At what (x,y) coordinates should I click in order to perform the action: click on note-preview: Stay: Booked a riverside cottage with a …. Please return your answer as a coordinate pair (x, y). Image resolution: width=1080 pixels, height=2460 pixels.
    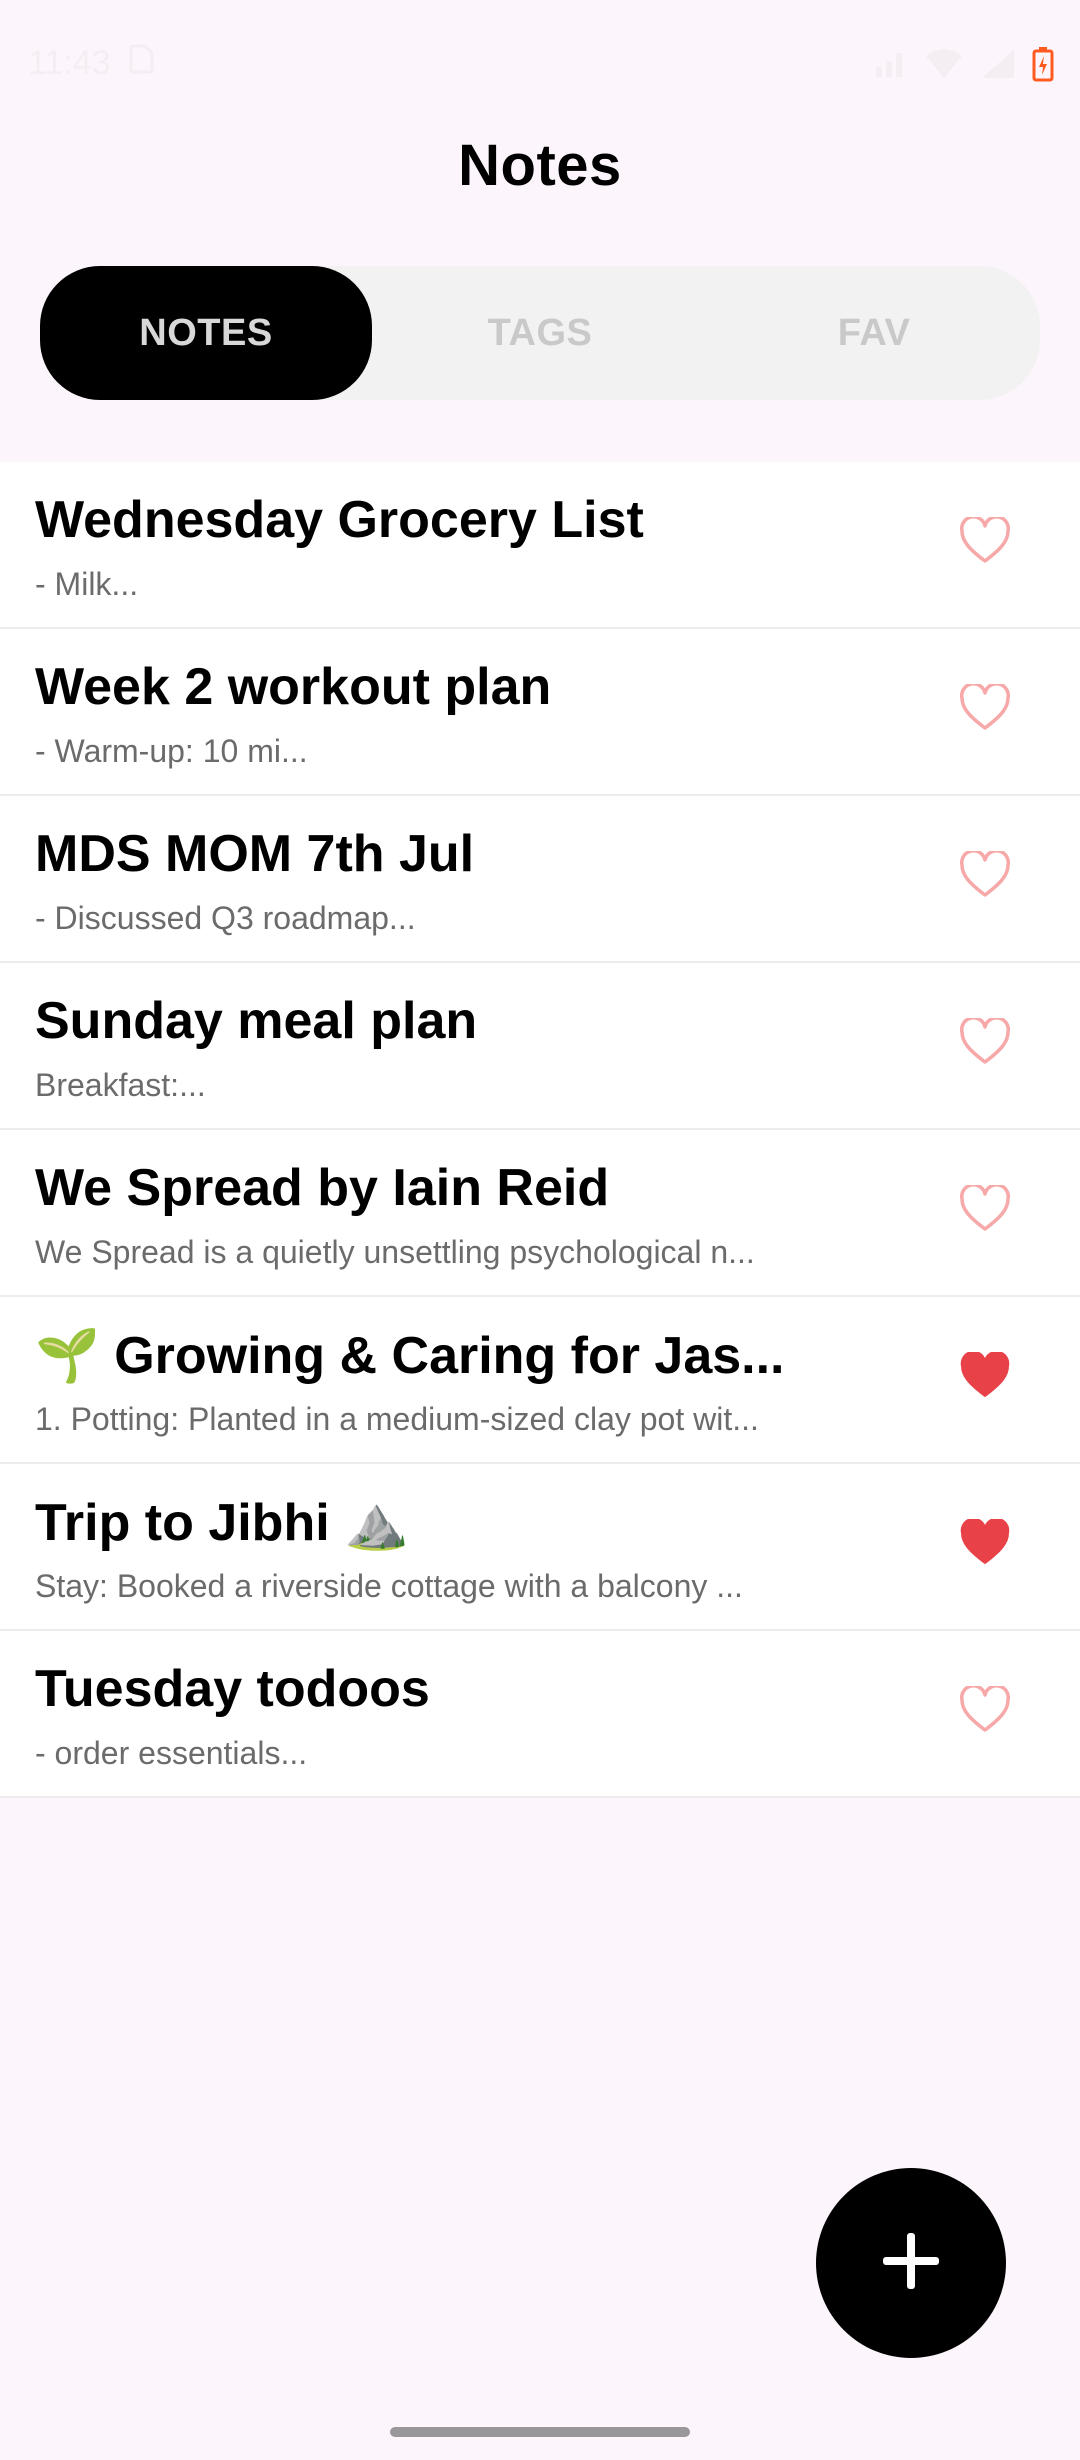
    Looking at the image, I should click on (389, 1586).